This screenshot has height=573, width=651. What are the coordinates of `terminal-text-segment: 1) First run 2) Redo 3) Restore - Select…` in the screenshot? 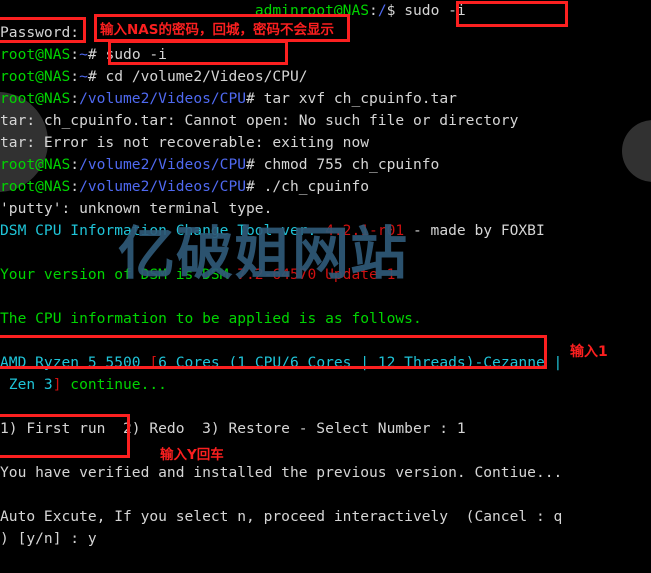 It's located at (233, 428).